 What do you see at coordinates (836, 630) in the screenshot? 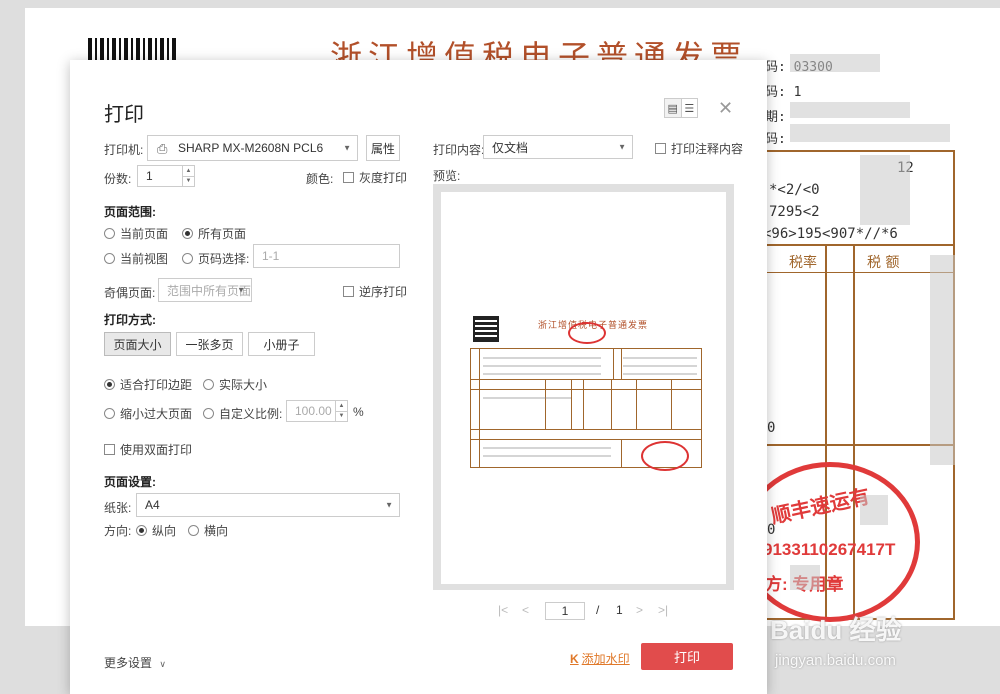
I see `baidu-watermark: Baidu 经验` at bounding box center [836, 630].